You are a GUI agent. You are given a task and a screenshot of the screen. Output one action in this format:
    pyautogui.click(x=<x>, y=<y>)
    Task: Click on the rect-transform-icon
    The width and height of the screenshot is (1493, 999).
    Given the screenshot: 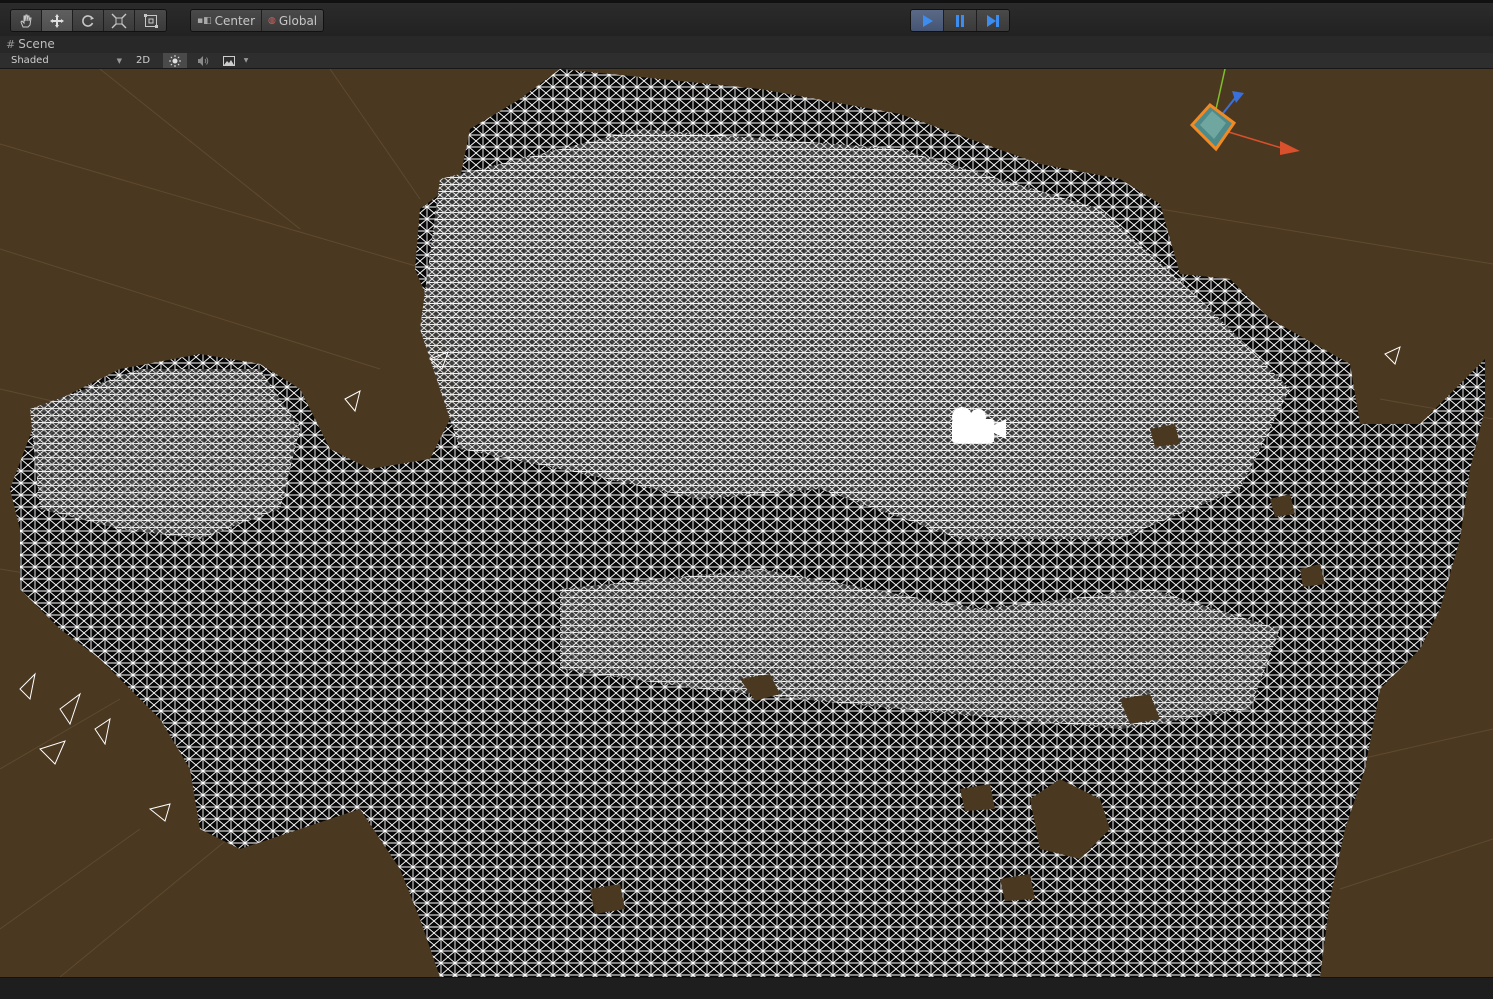 What is the action you would take?
    pyautogui.click(x=150, y=20)
    